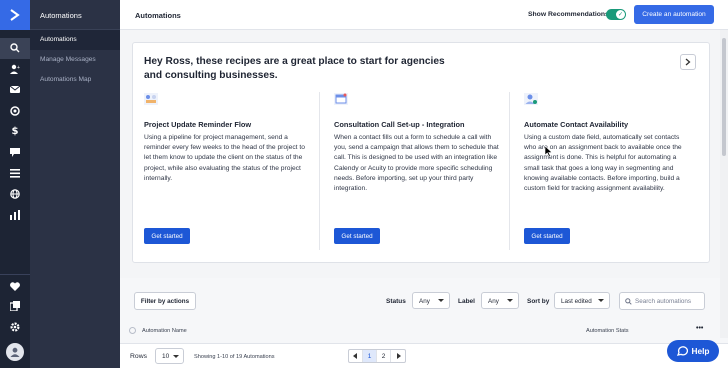 The image size is (728, 368). What do you see at coordinates (15, 110) in the screenshot?
I see `automations-icon` at bounding box center [15, 110].